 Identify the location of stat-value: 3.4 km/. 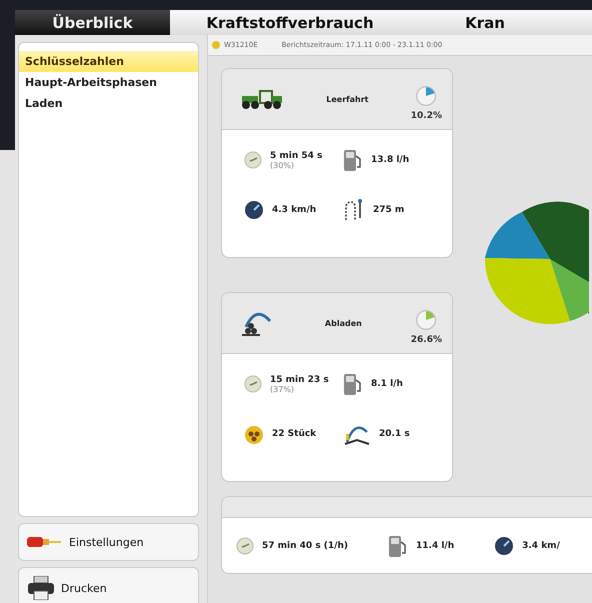
(541, 546).